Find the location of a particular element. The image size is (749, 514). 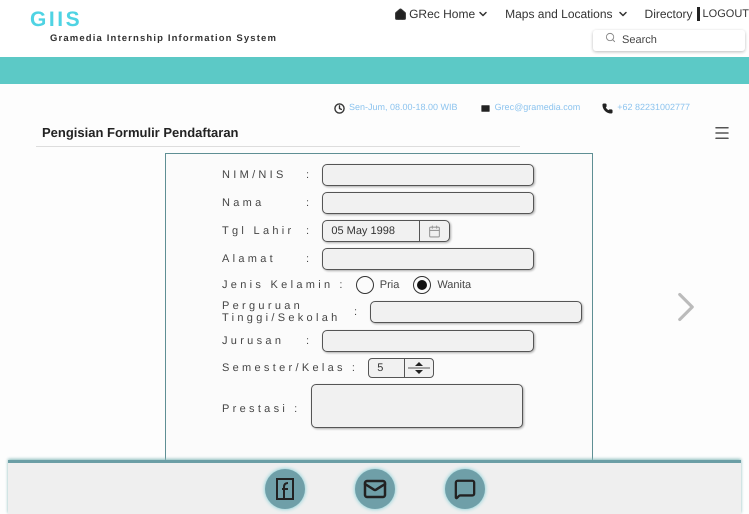

clock-icon is located at coordinates (339, 108).